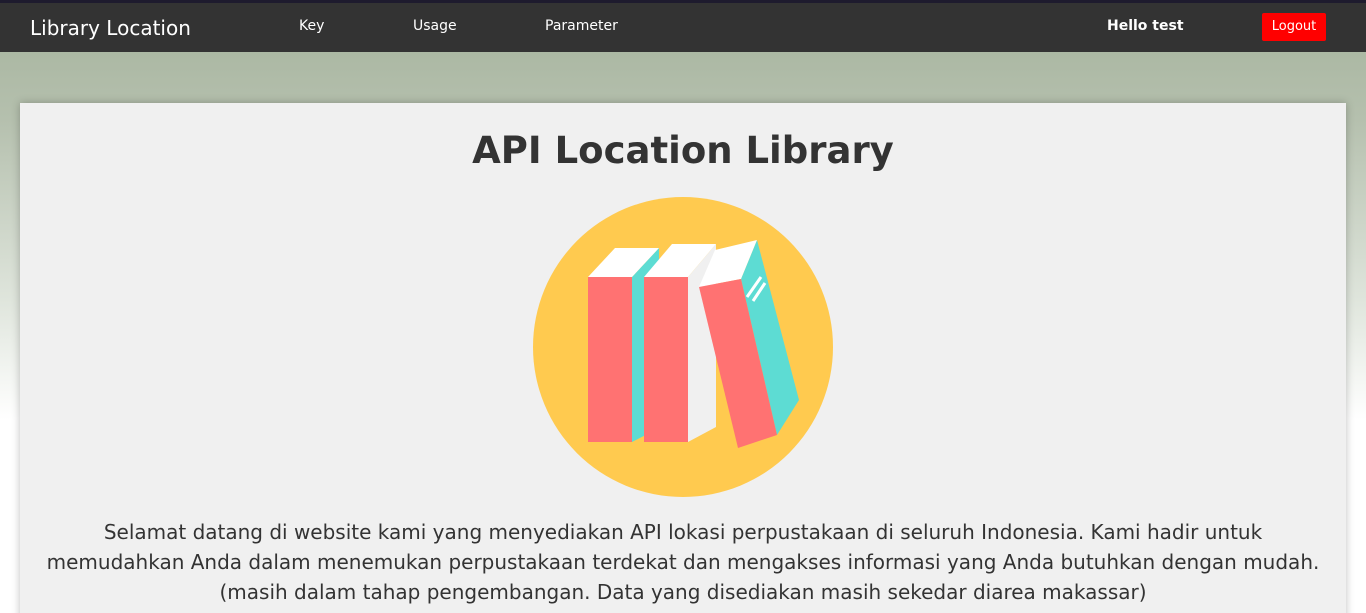 The image size is (1366, 613). Describe the element at coordinates (683, 150) in the screenshot. I see `page-title: API Location Library` at that location.